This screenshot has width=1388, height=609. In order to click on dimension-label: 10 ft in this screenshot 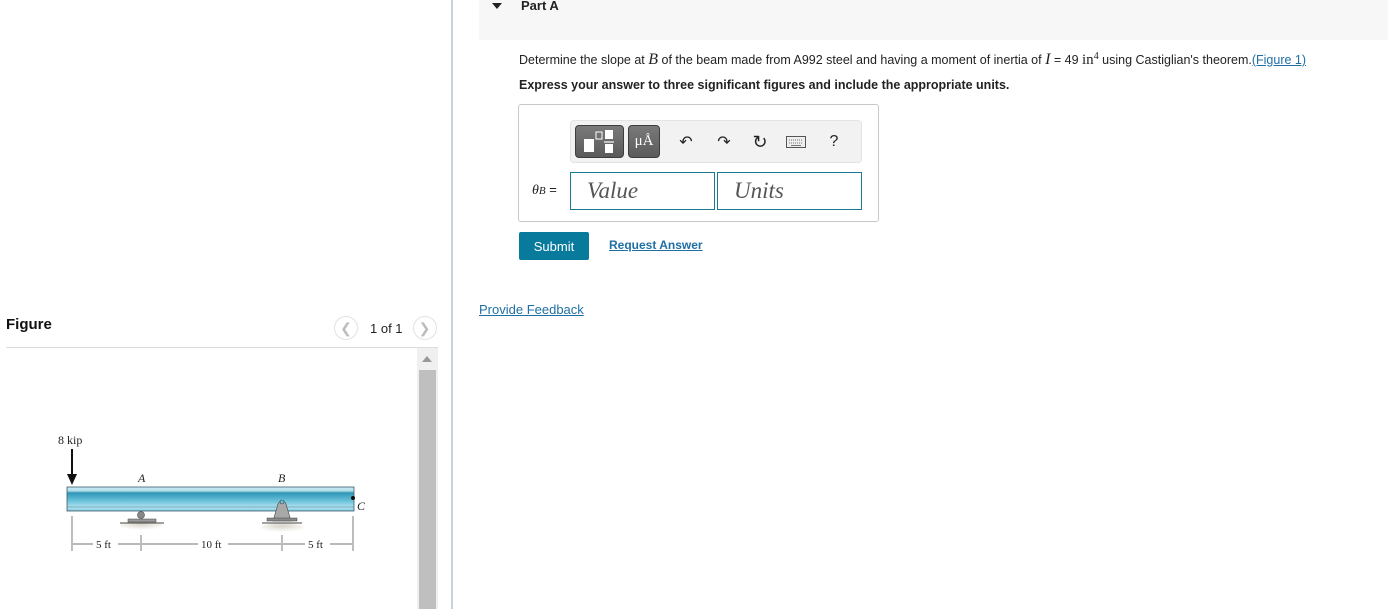, I will do `click(211, 545)`.